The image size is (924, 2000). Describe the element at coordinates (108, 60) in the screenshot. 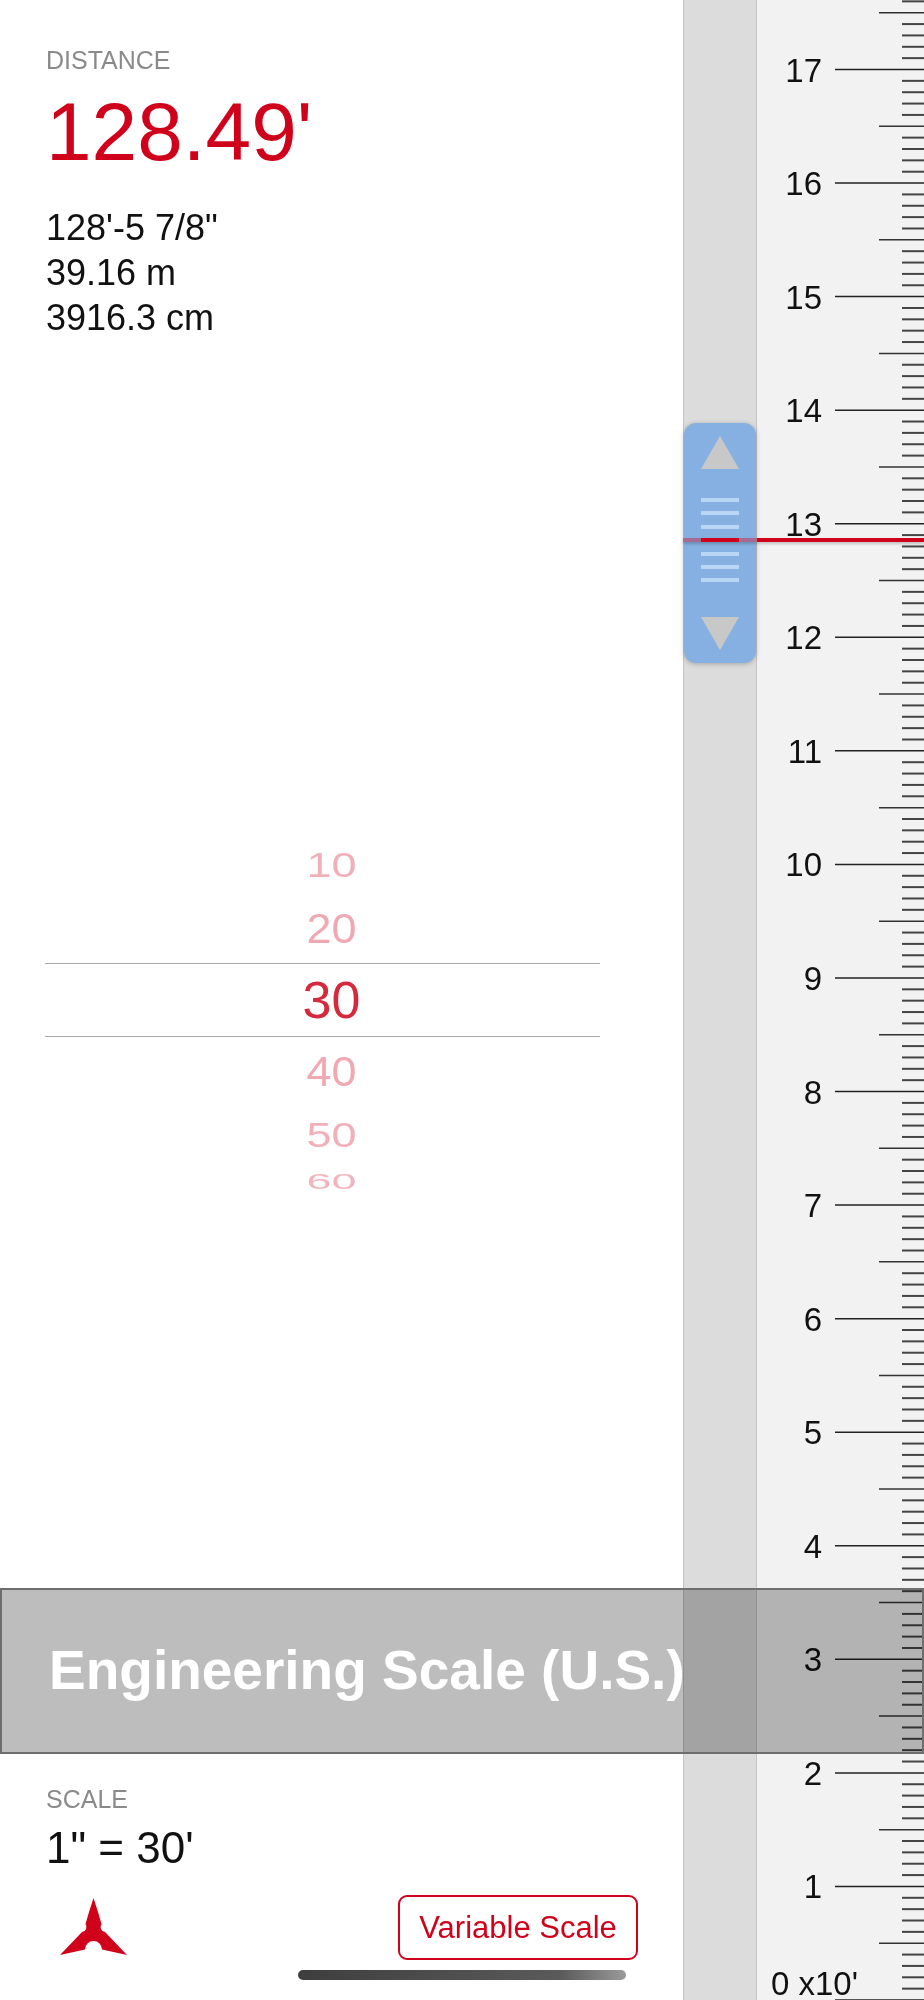

I see `distance-label: DISTANCE` at that location.